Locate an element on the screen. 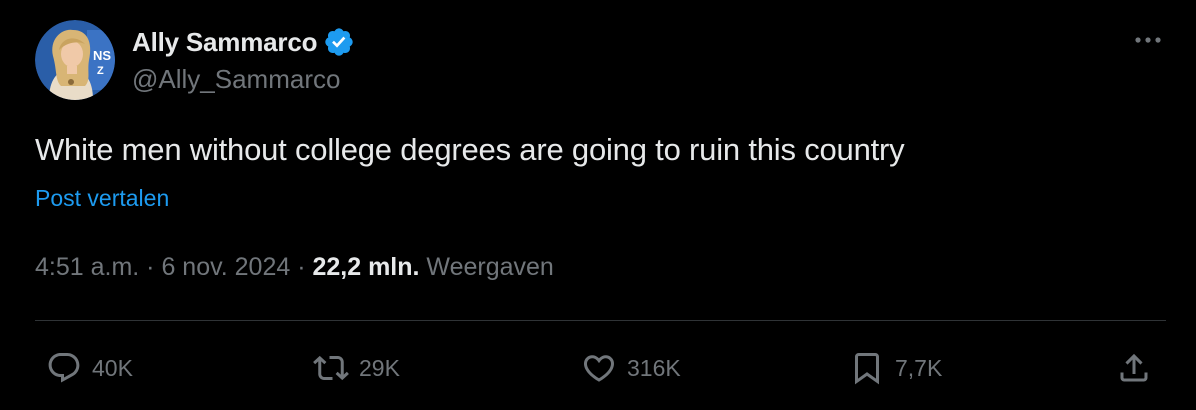 The height and width of the screenshot is (410, 1196). share-icon is located at coordinates (1134, 368).